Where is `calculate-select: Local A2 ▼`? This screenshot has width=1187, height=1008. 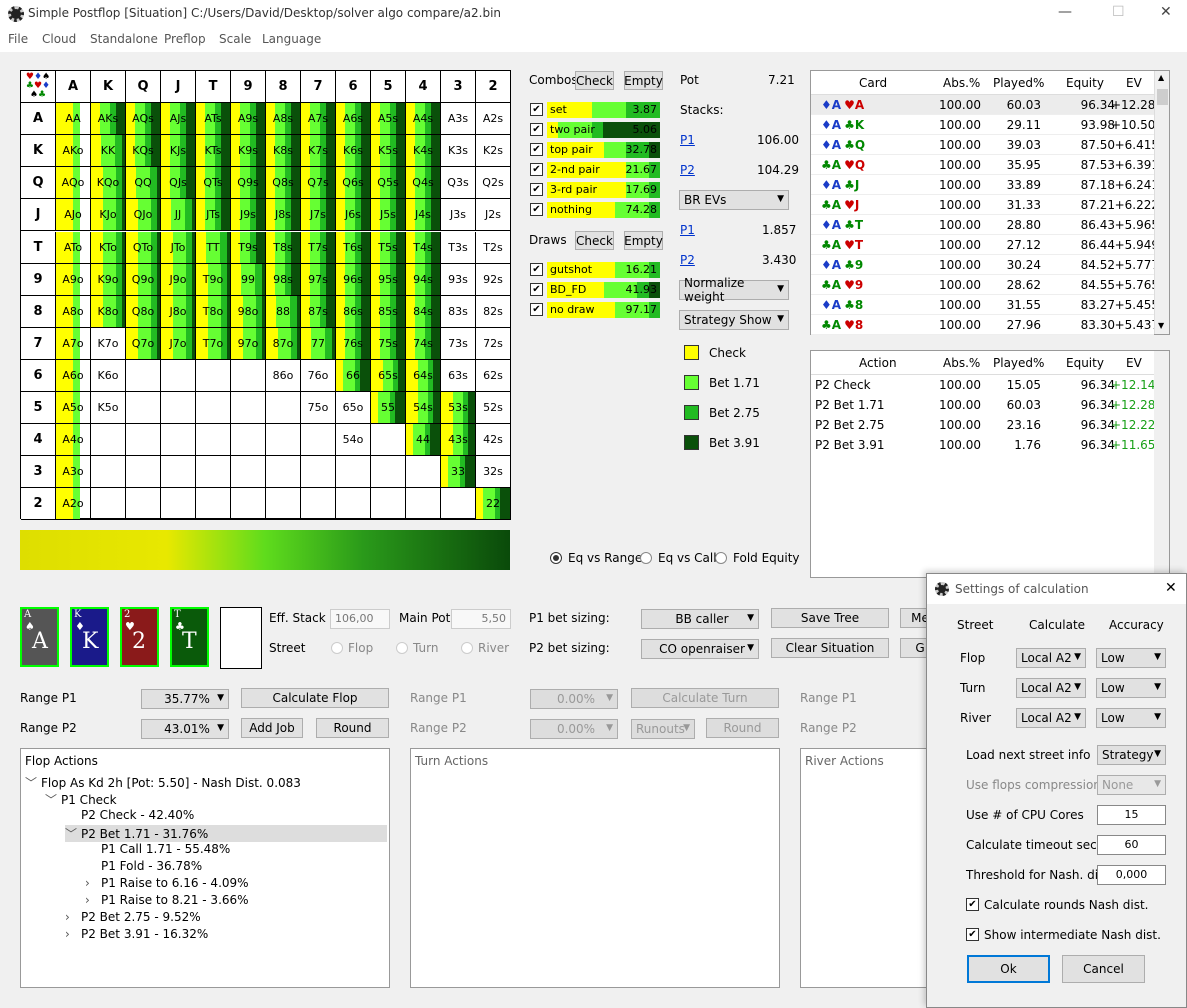
calculate-select: Local A2 ▼ is located at coordinates (1051, 718).